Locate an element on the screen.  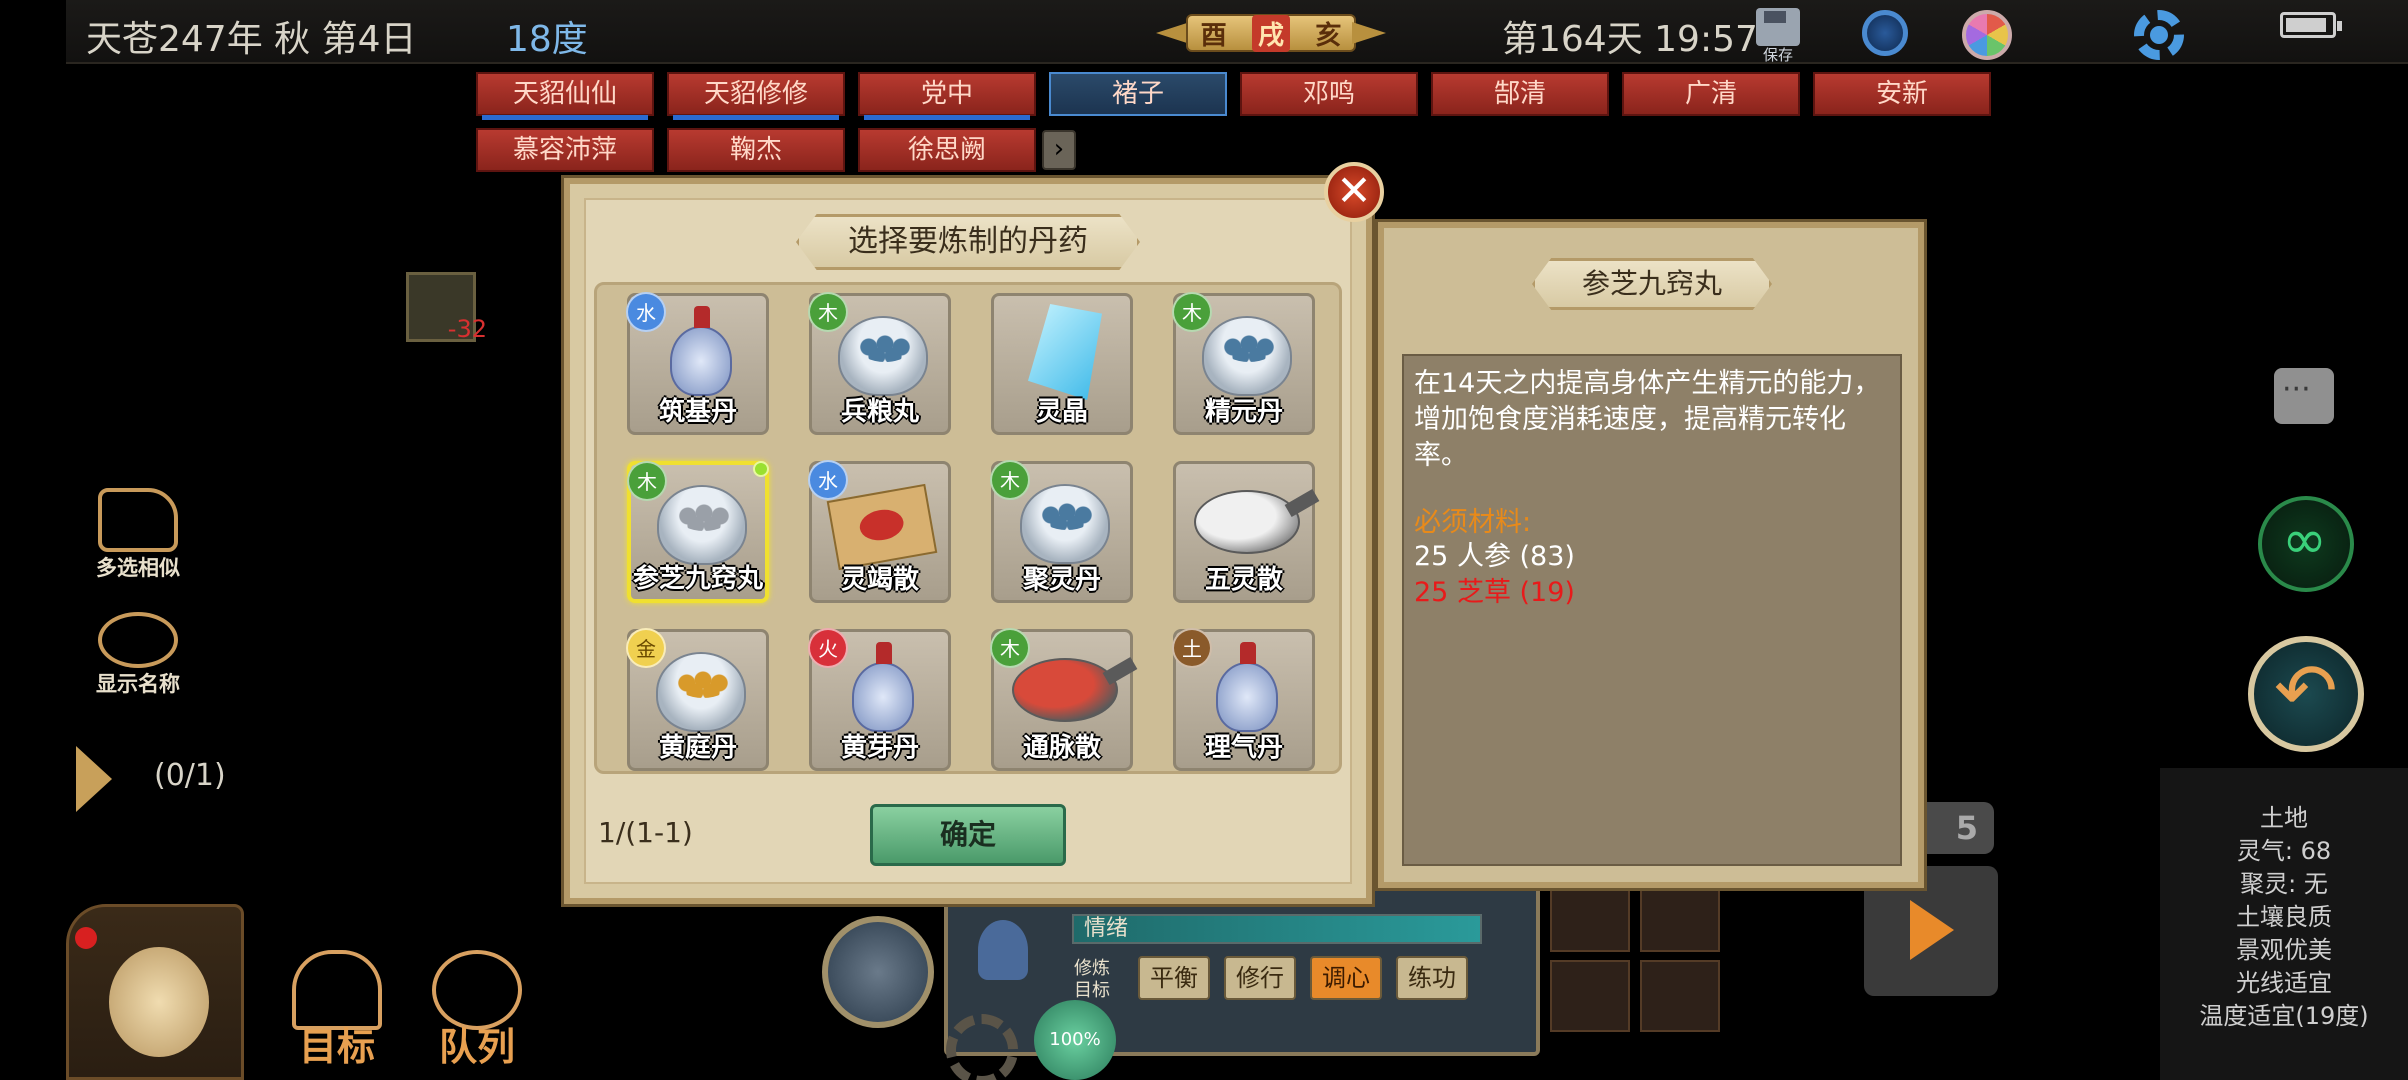
show-names-label: 显示名称 is located at coordinates (138, 684).